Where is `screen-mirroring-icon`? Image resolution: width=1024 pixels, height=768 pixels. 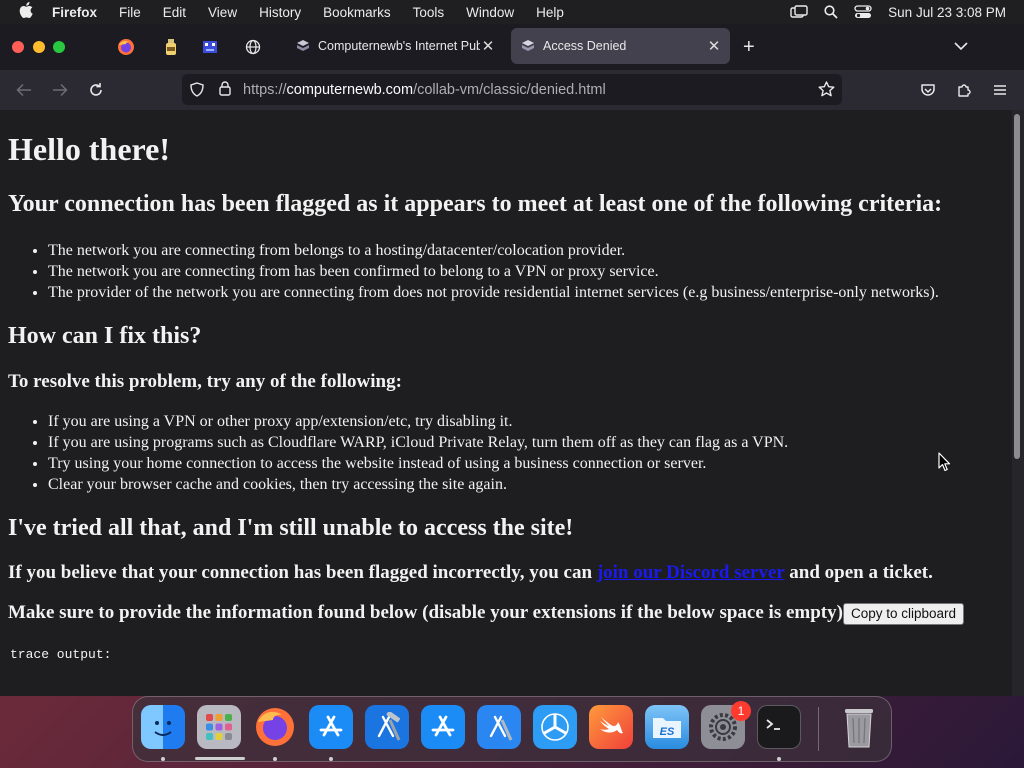 screen-mirroring-icon is located at coordinates (799, 12).